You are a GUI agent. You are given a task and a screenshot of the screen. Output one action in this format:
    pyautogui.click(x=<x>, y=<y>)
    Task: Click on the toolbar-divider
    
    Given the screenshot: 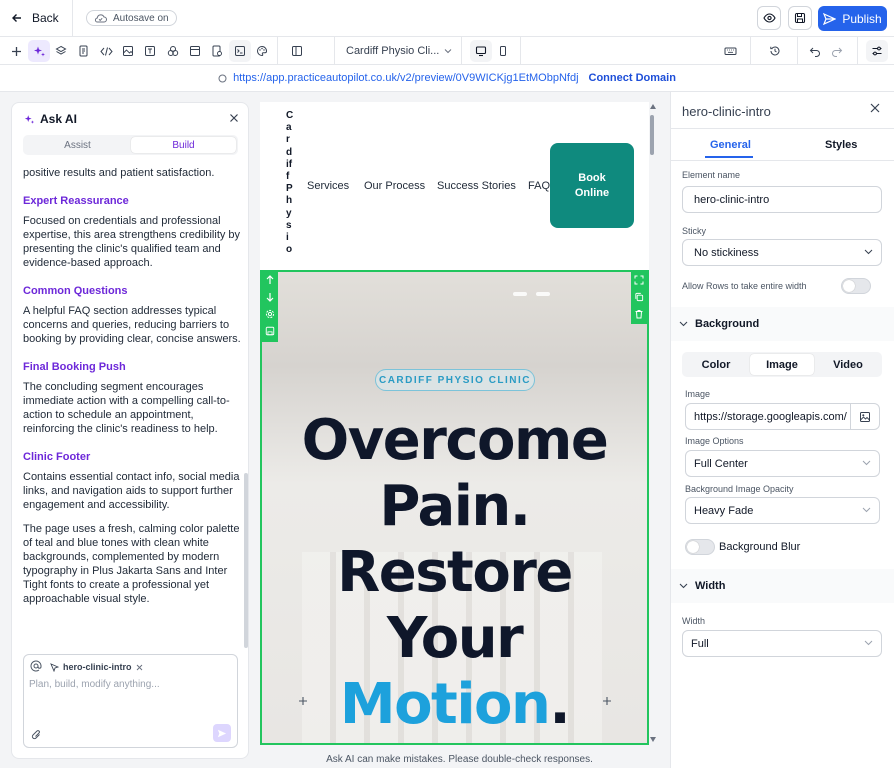 What is the action you would take?
    pyautogui.click(x=857, y=51)
    